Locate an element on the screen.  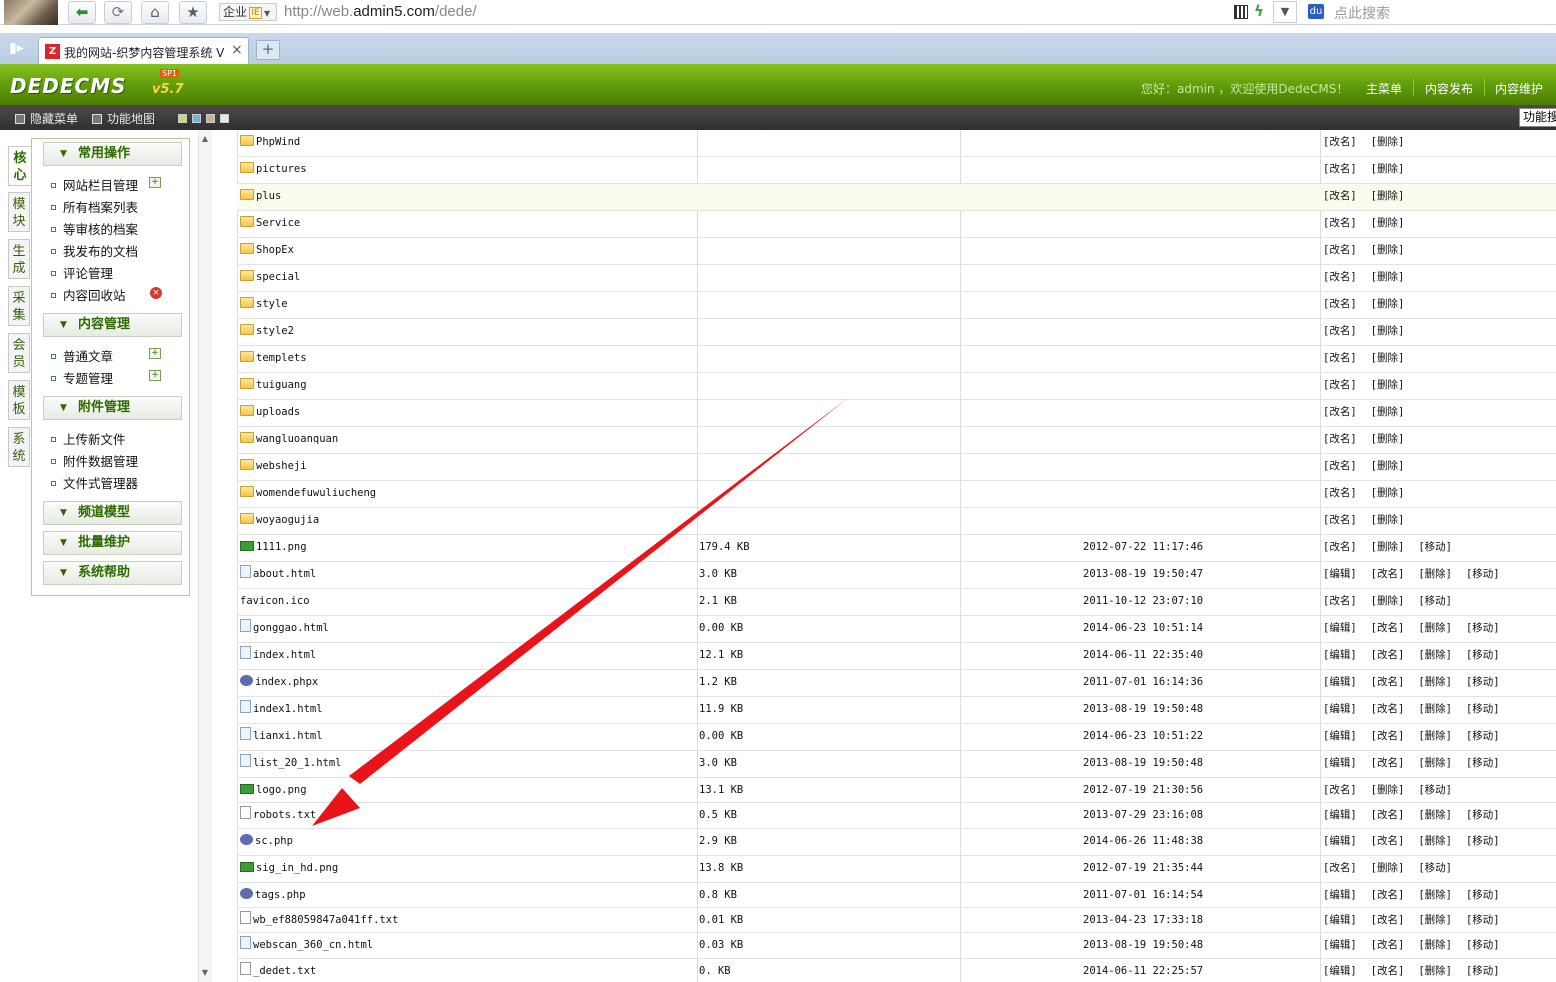
menu-item: 普通文章 is located at coordinates (82, 355).